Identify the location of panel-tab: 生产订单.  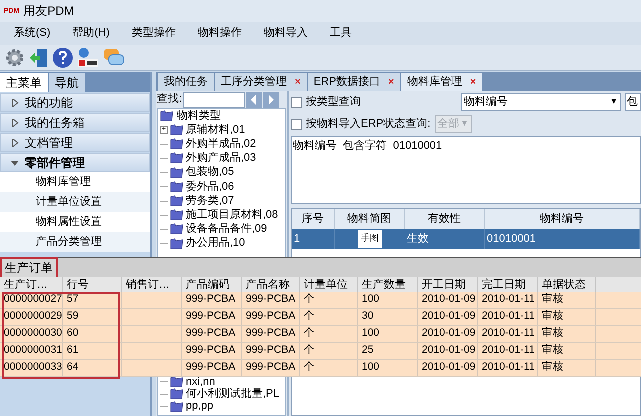
(29, 267).